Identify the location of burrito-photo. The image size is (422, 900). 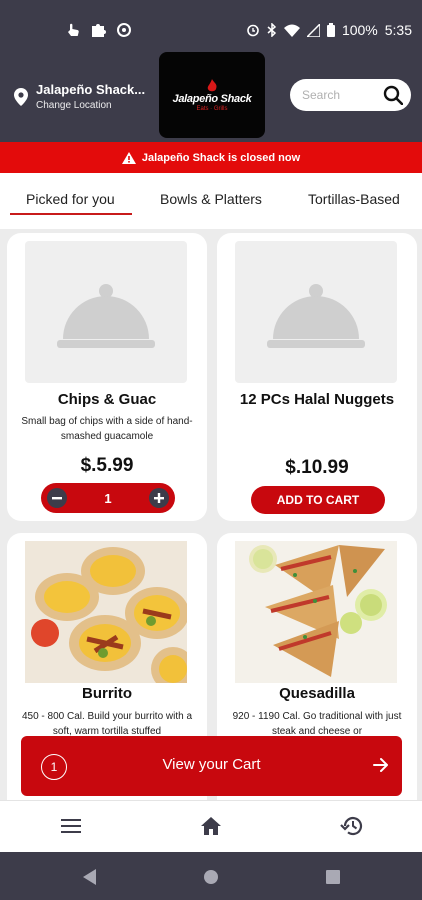
(110, 616).